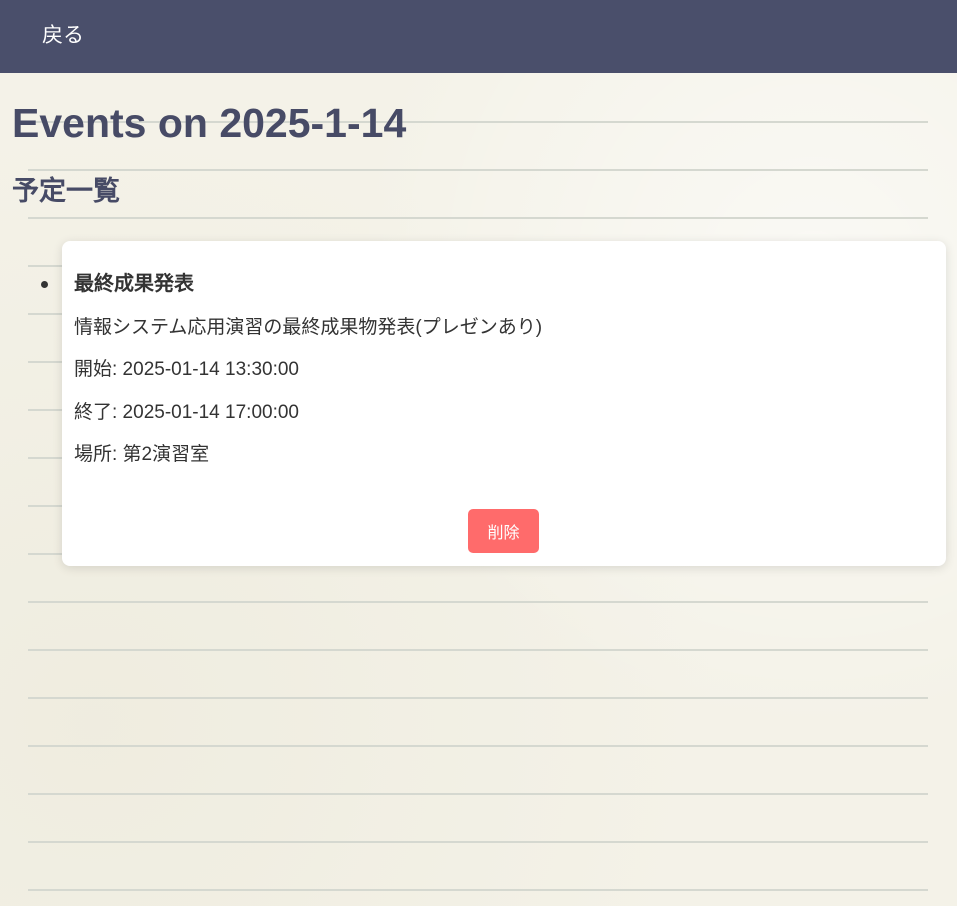 This screenshot has height=906, width=957. What do you see at coordinates (308, 327) in the screenshot?
I see `event-description: 情報システム応用演習の最終成果物発表(プレゼンあり)` at bounding box center [308, 327].